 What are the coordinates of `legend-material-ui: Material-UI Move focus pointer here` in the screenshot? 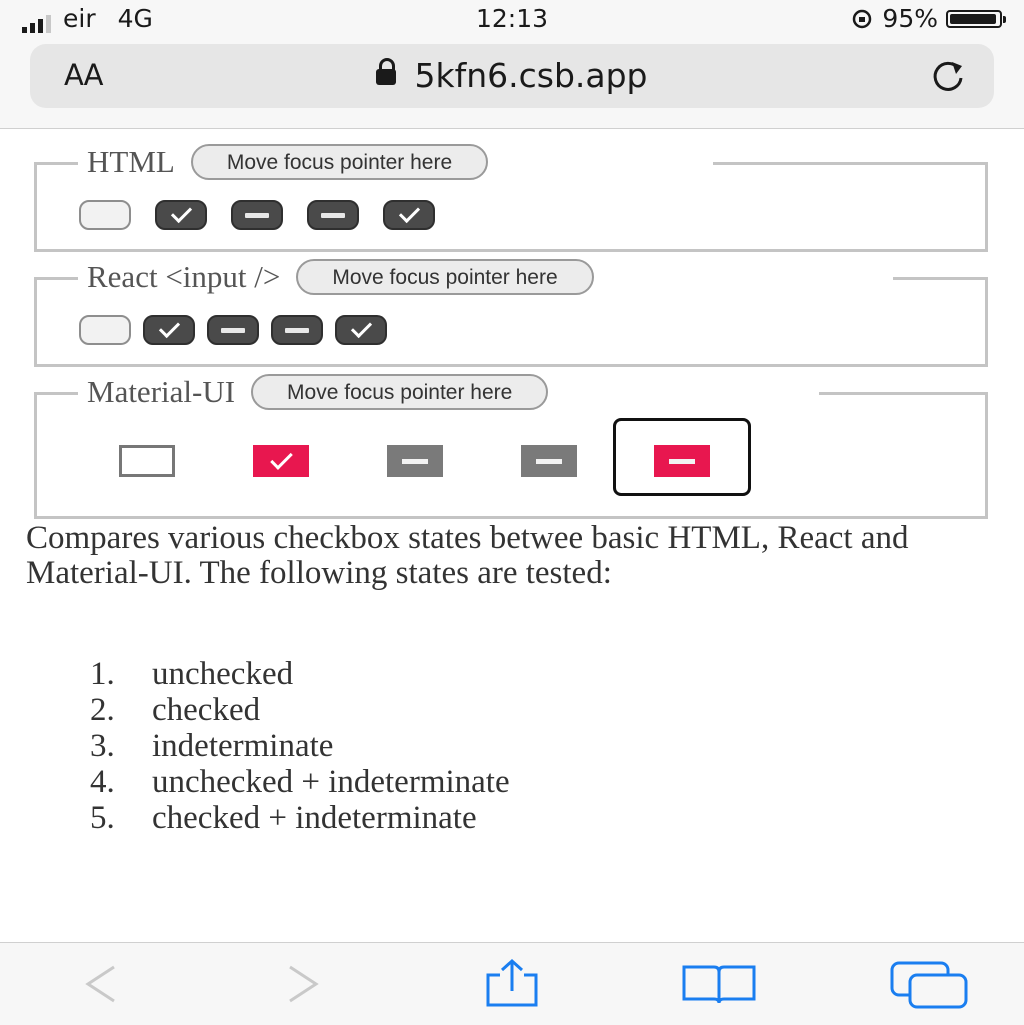 It's located at (318, 392).